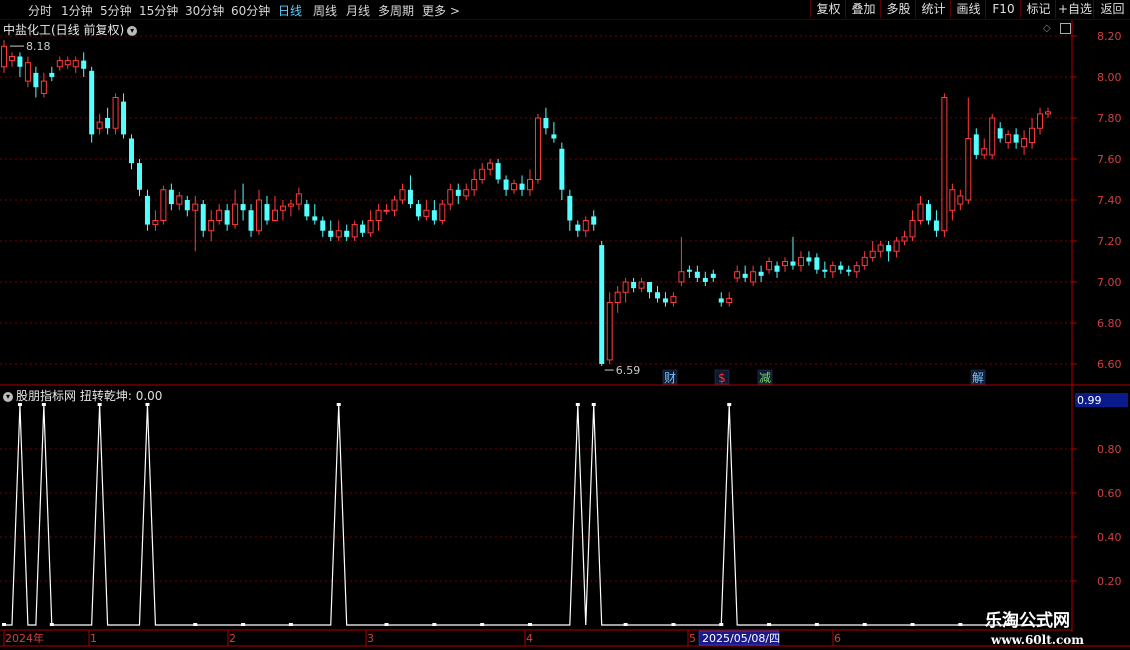  I want to click on sub-y-tick-label: 0.20, so click(1109, 581).